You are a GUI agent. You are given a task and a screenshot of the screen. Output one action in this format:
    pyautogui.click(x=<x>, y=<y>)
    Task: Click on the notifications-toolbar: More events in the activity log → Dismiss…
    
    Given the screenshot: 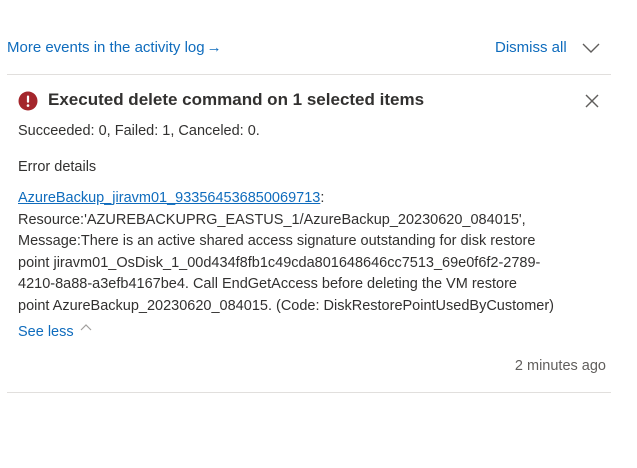 What is the action you would take?
    pyautogui.click(x=318, y=47)
    